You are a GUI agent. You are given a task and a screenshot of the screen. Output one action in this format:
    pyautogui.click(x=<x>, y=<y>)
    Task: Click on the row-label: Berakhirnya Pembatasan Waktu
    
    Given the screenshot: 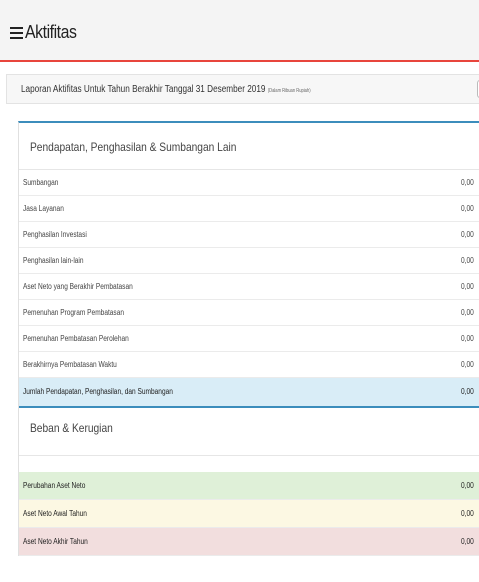 What is the action you would take?
    pyautogui.click(x=70, y=364)
    